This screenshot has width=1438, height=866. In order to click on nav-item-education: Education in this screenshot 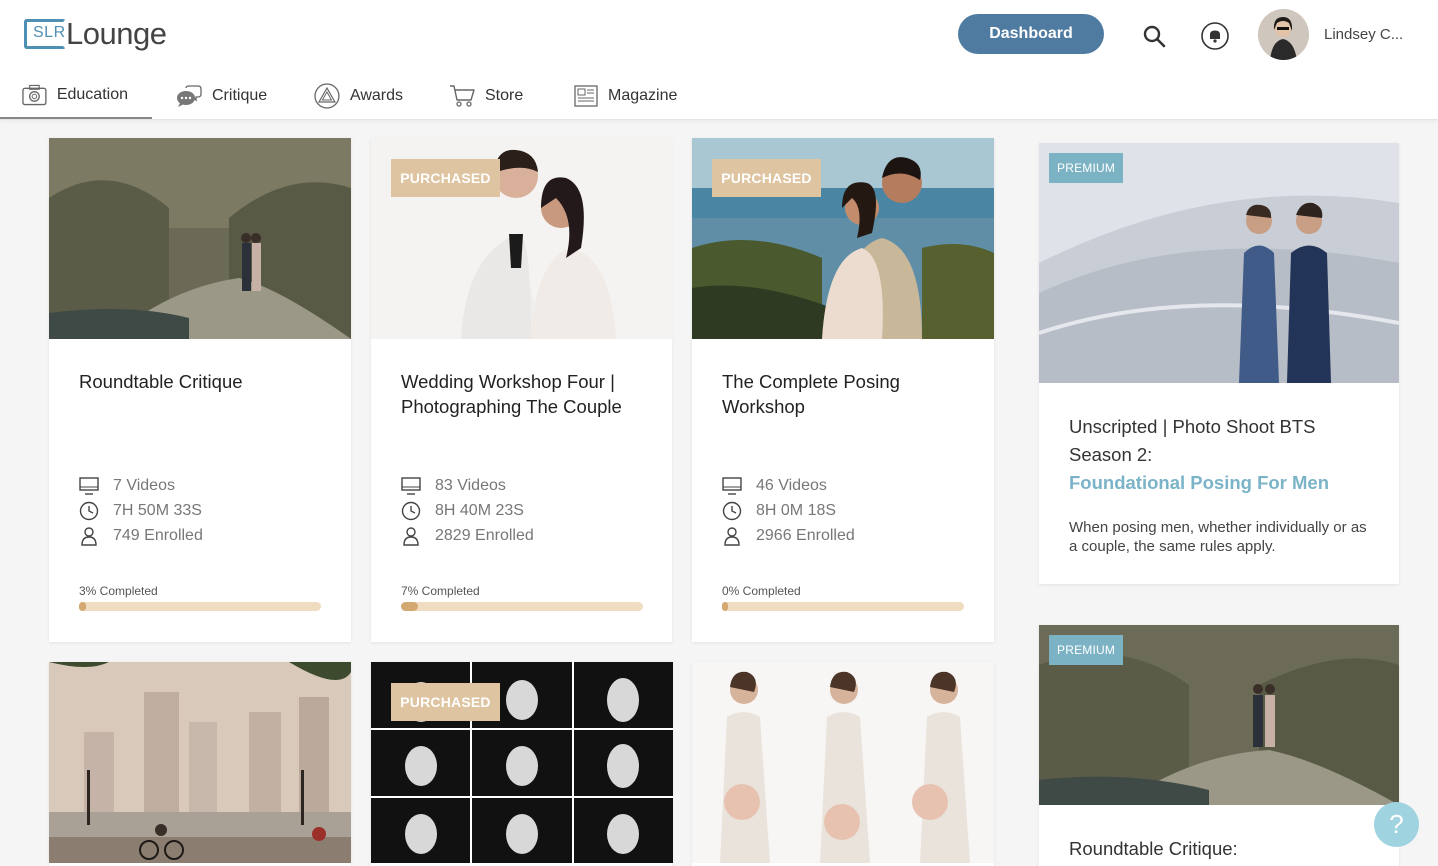, I will do `click(76, 95)`.